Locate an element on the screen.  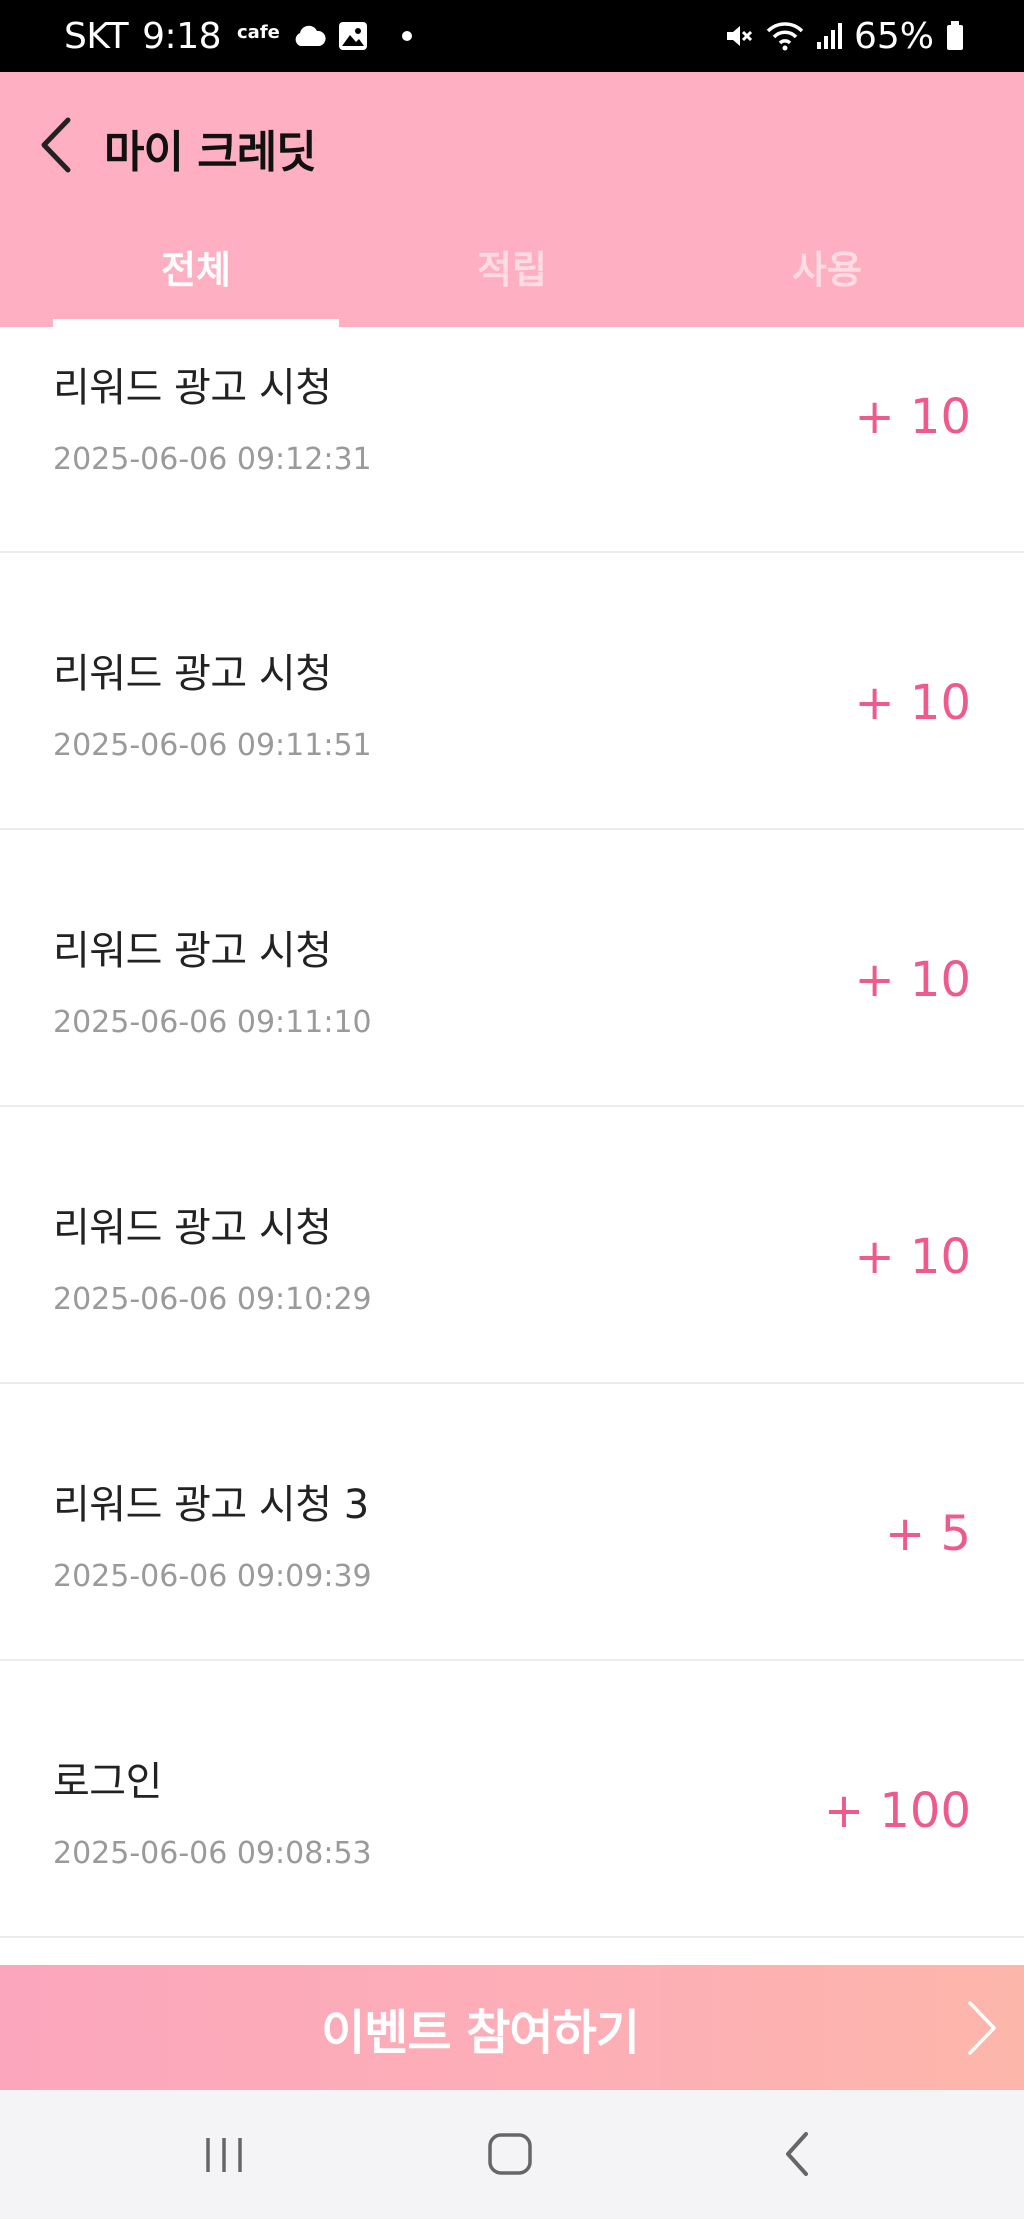
item-title: 리워드 광고 시청 3 is located at coordinates (211, 1505).